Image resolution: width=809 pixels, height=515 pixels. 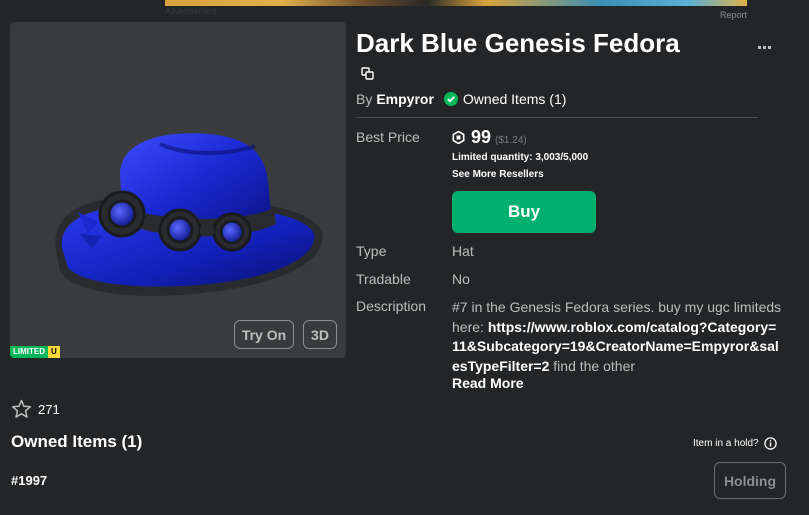 I want to click on type-value: Hat, so click(x=463, y=251).